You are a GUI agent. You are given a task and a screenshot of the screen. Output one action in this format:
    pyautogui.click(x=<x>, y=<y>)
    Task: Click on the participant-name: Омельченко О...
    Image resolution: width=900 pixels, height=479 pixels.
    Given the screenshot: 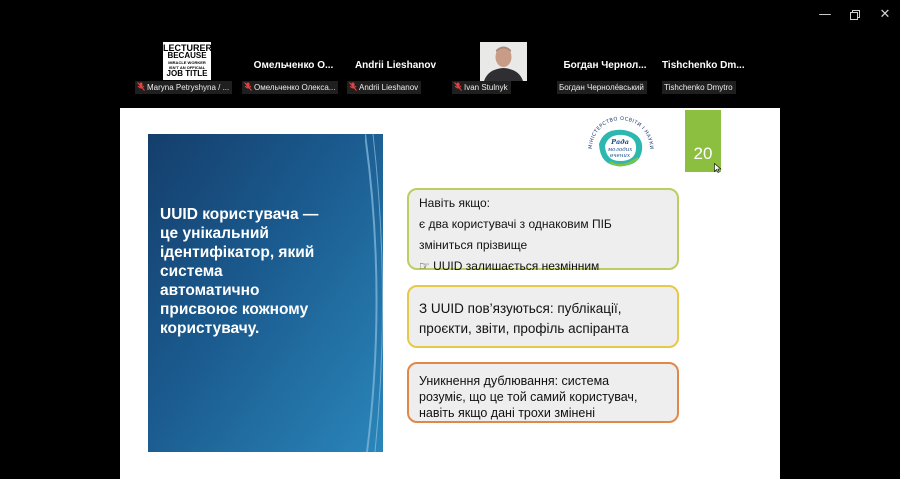 What is the action you would take?
    pyautogui.click(x=293, y=65)
    